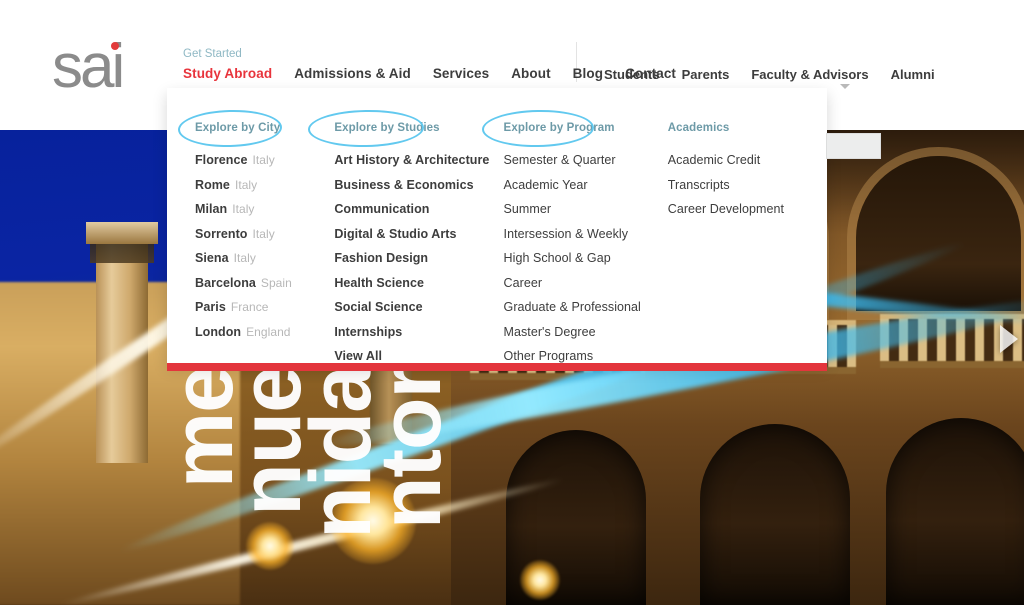  What do you see at coordinates (632, 74) in the screenshot?
I see `nav-item-students: Students` at bounding box center [632, 74].